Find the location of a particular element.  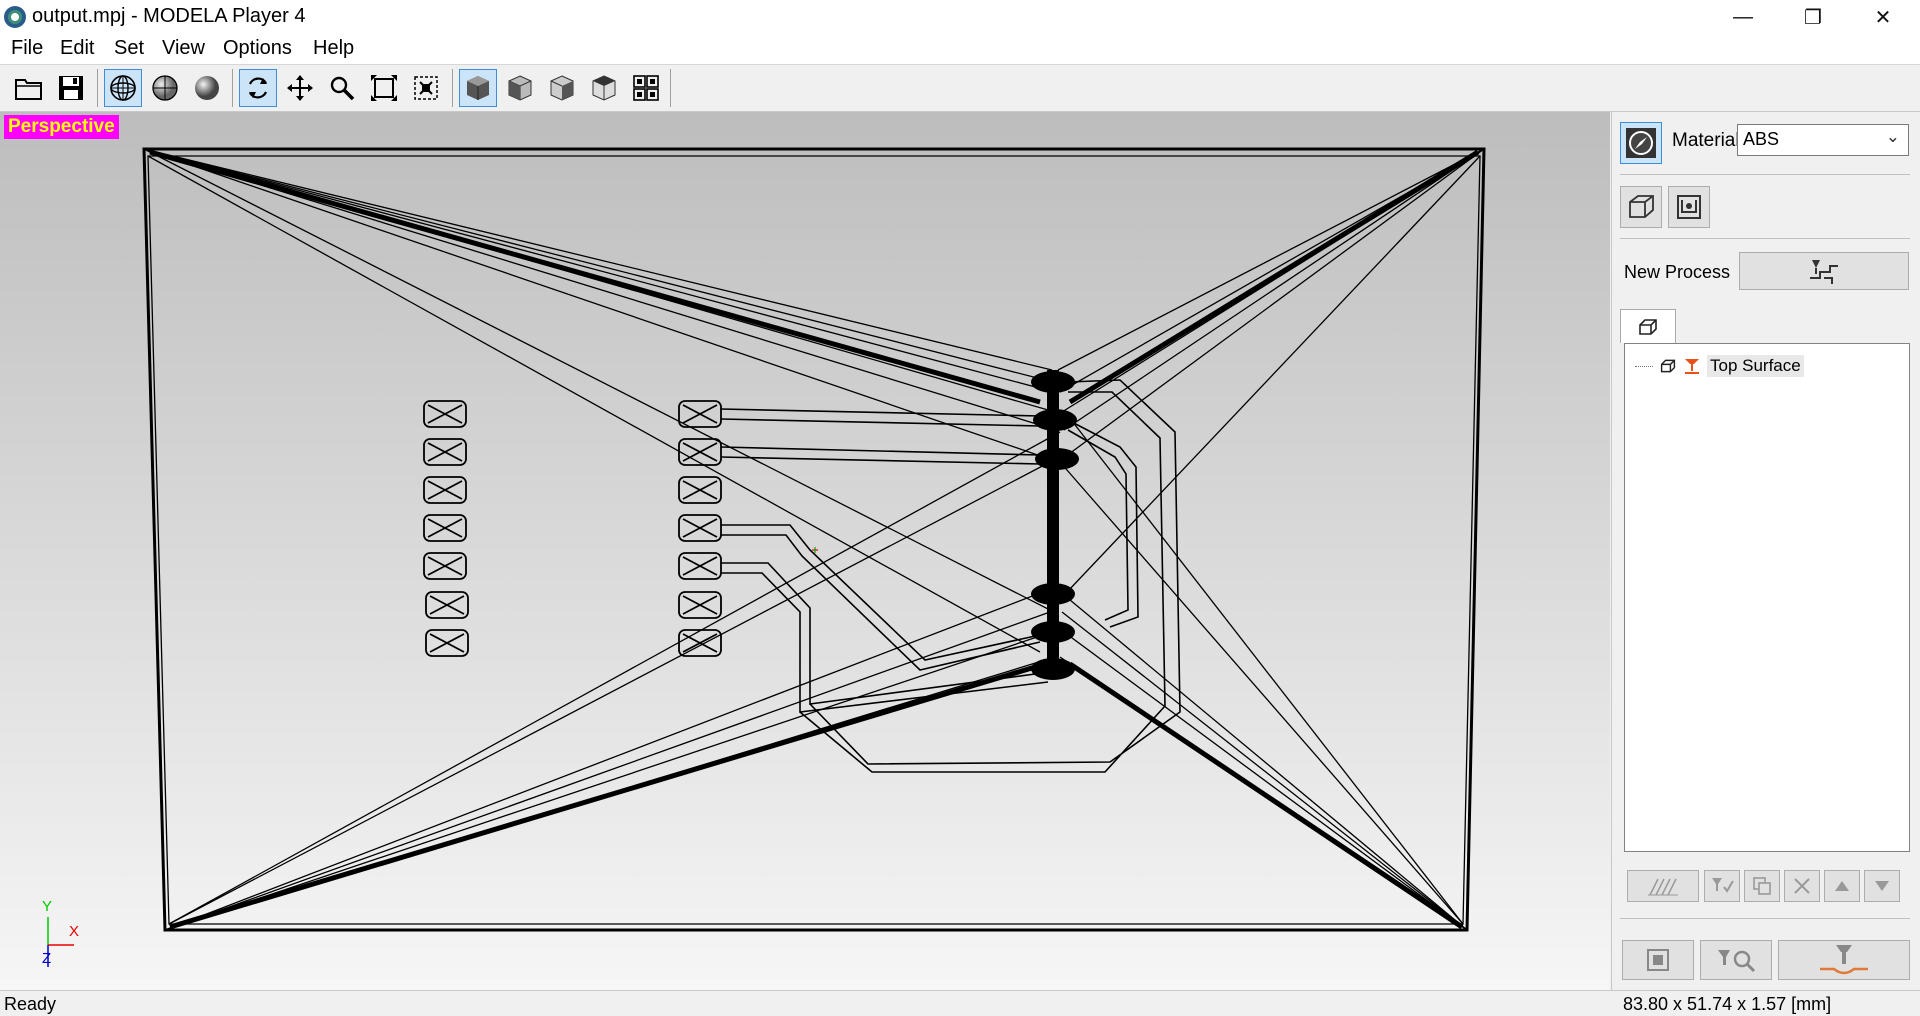

delete-process-button is located at coordinates (1802, 886).